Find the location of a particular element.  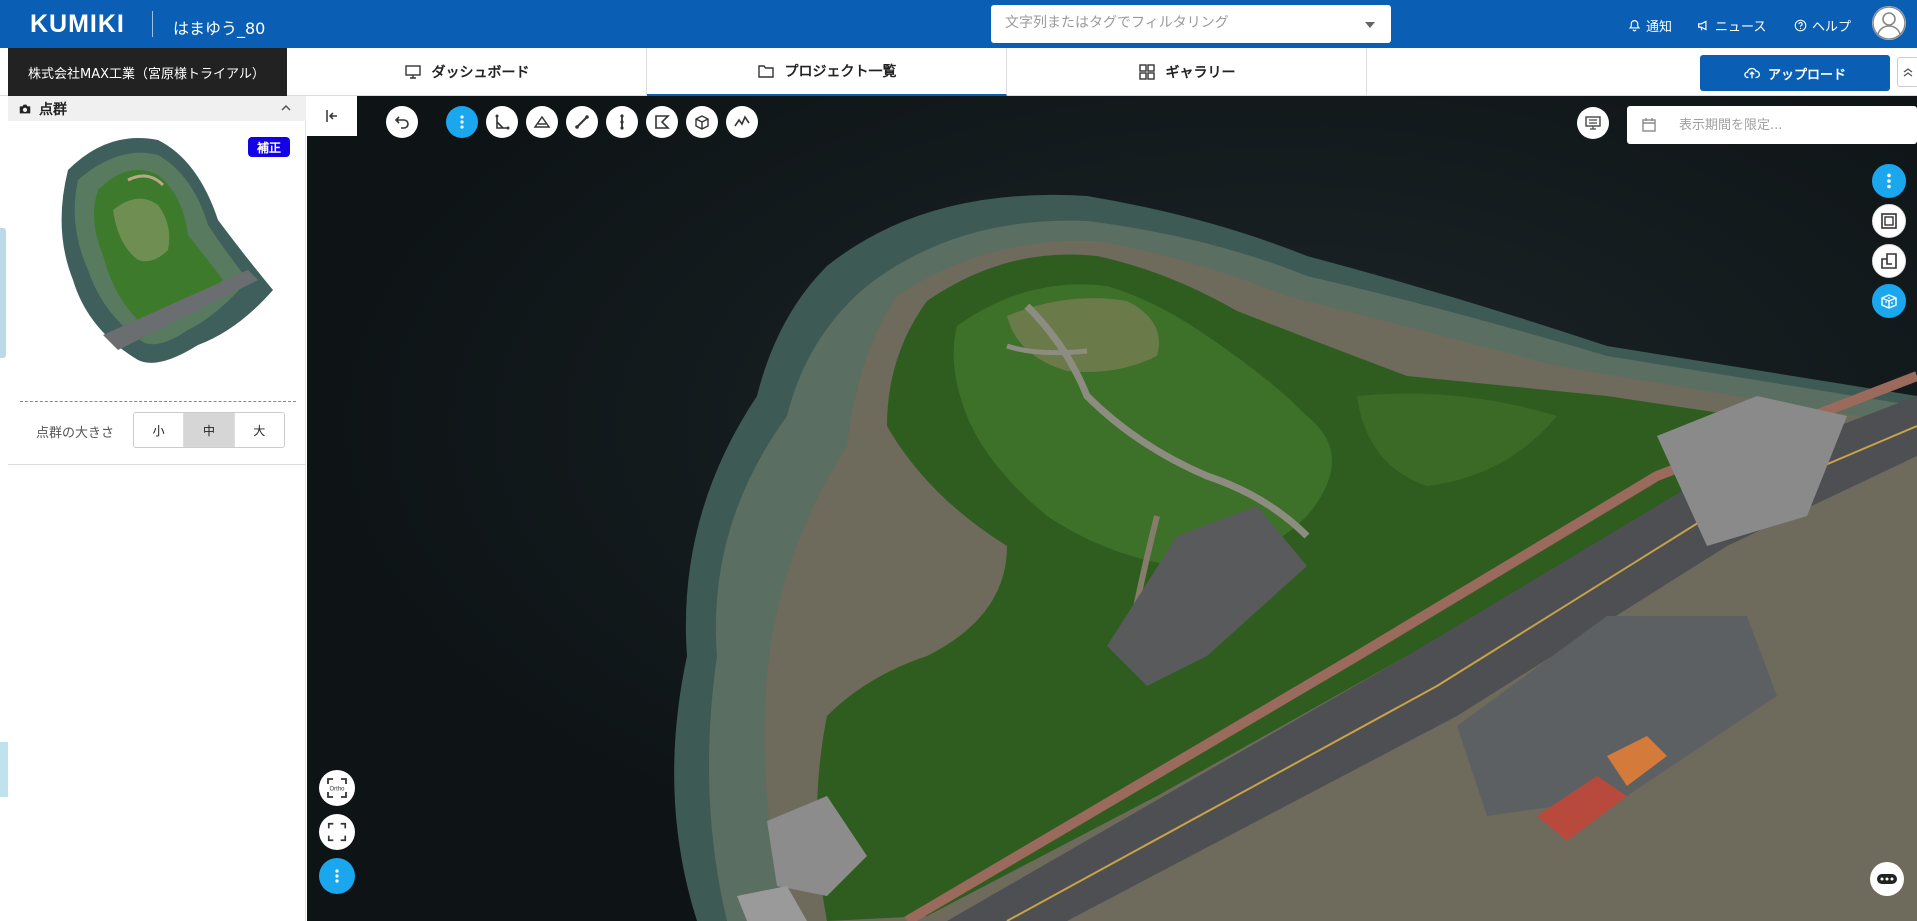

arrow-left-bar-icon is located at coordinates (331, 116).